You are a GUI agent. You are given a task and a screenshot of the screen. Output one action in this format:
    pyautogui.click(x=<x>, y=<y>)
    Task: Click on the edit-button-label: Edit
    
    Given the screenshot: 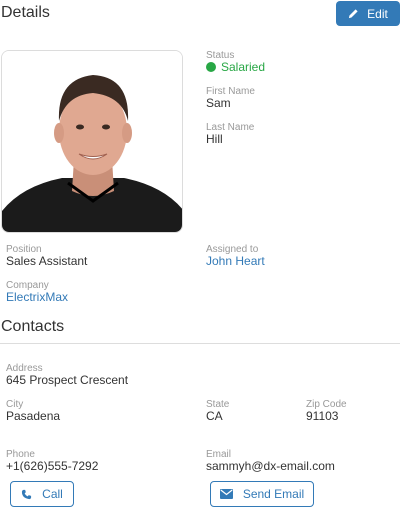 What is the action you would take?
    pyautogui.click(x=377, y=13)
    